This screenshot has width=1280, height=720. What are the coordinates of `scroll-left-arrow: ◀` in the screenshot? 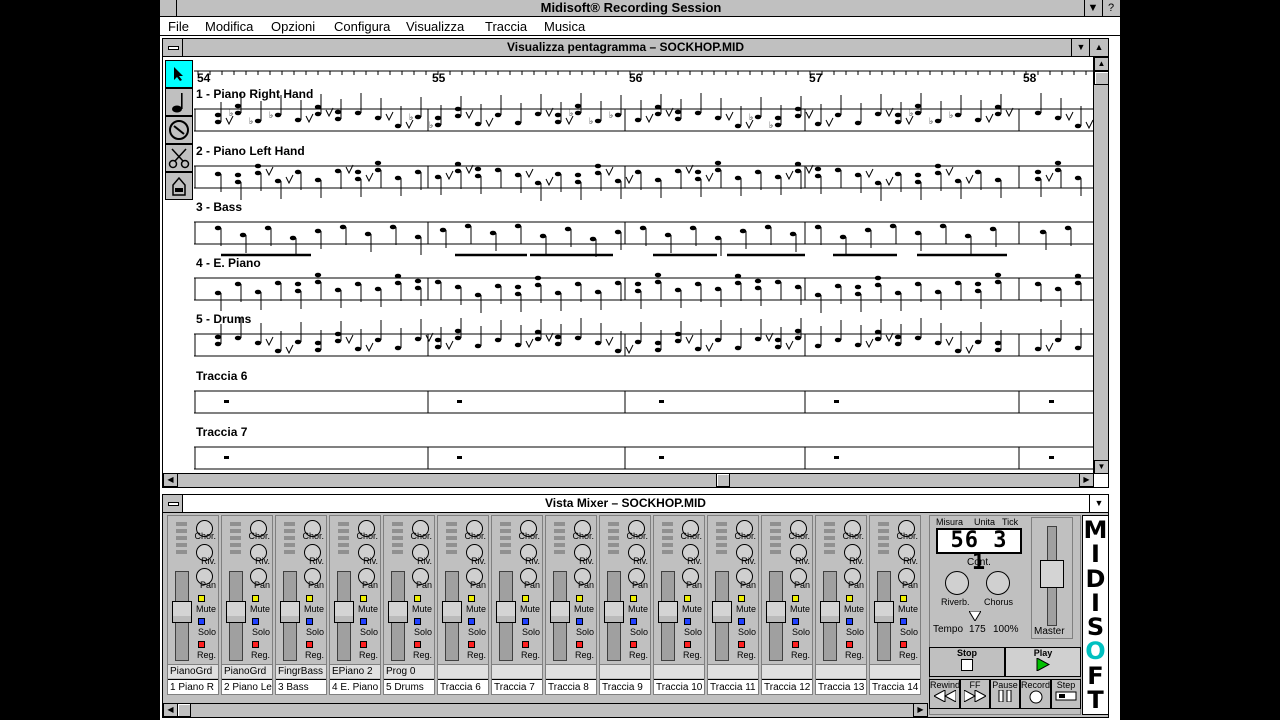 It's located at (170, 480).